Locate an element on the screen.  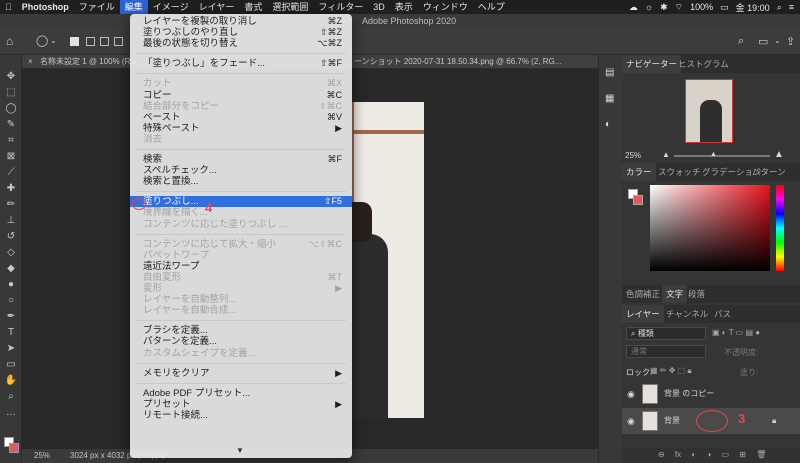
edit-menu-item: 遠近法ワープ is located at coordinates (241, 266).